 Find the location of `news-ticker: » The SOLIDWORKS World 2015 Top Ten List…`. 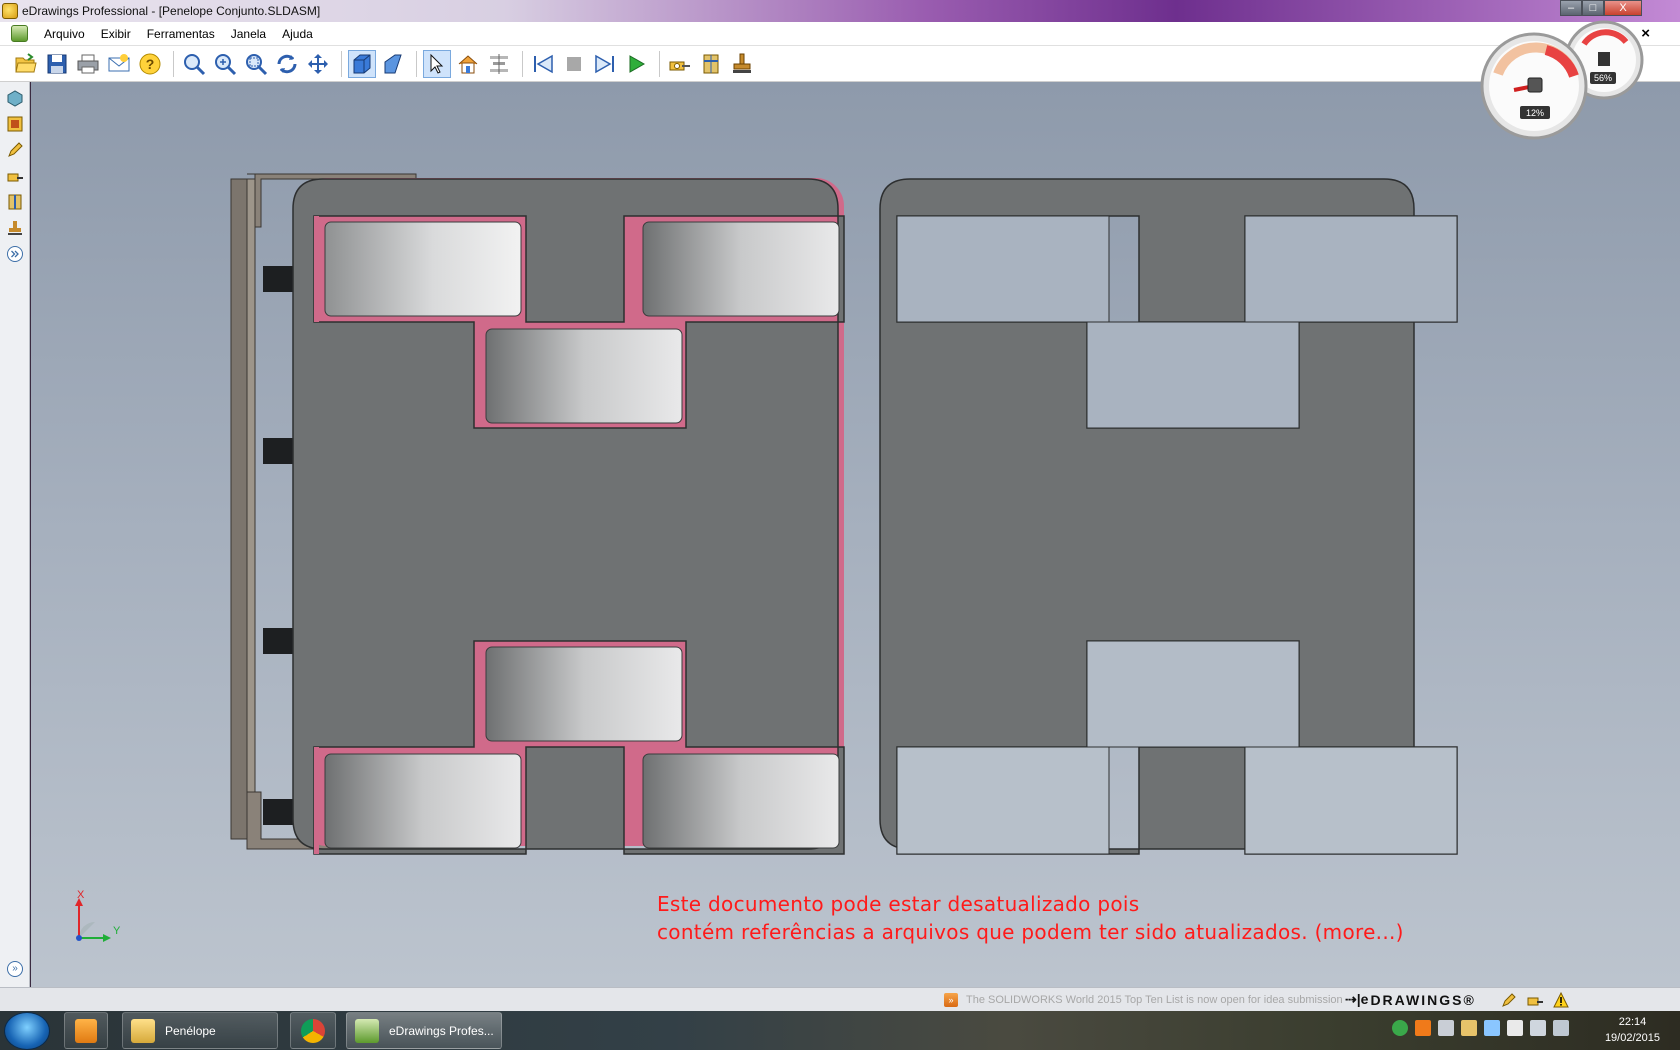

news-ticker: » The SOLIDWORKS World 2015 Top Ten List… is located at coordinates (1143, 1000).